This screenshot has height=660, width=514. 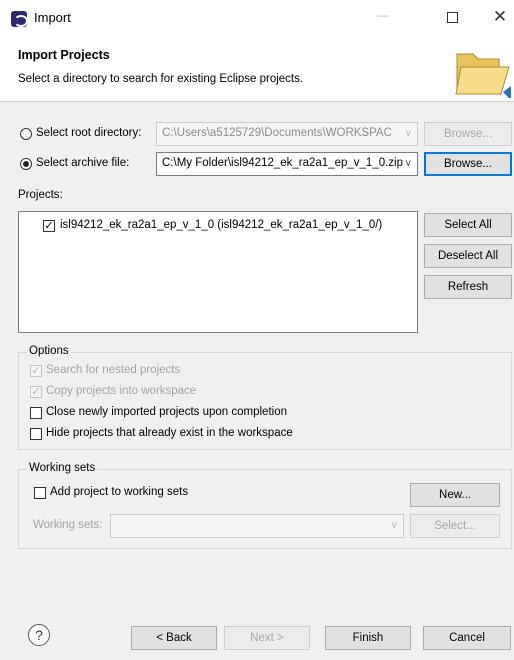 What do you see at coordinates (36, 413) in the screenshot?
I see `close-imported-checkbox` at bounding box center [36, 413].